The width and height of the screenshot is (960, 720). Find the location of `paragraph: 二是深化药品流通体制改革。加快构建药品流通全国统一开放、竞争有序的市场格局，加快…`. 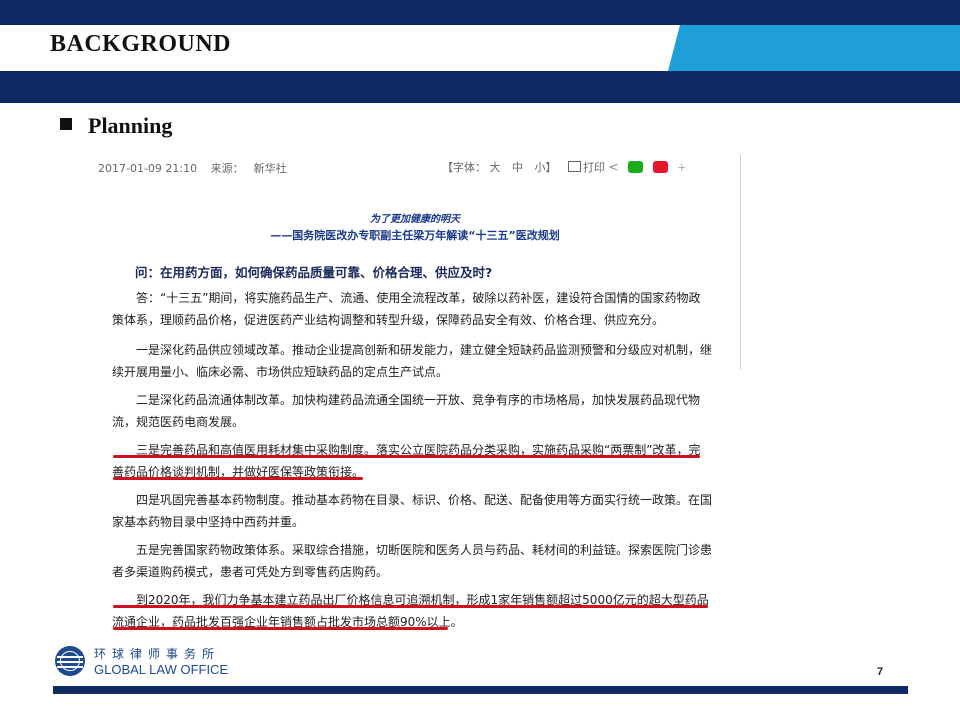

paragraph: 二是深化药品流通体制改革。加快构建药品流通全国统一开放、竞争有序的市场格局，加快… is located at coordinates (406, 411).